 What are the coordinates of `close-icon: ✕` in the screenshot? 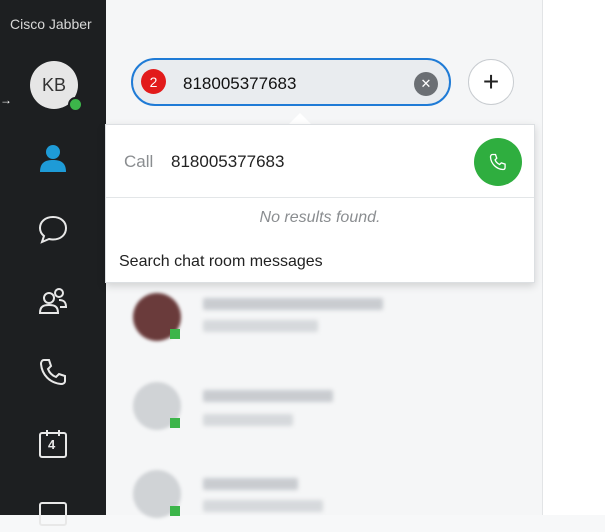 It's located at (426, 83).